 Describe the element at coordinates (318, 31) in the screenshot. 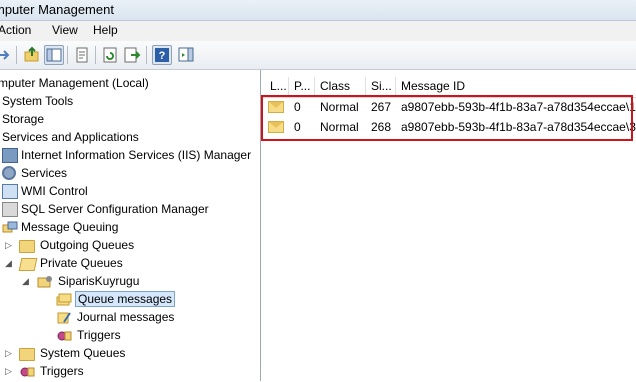

I see `menu-bar: Action View Help` at that location.